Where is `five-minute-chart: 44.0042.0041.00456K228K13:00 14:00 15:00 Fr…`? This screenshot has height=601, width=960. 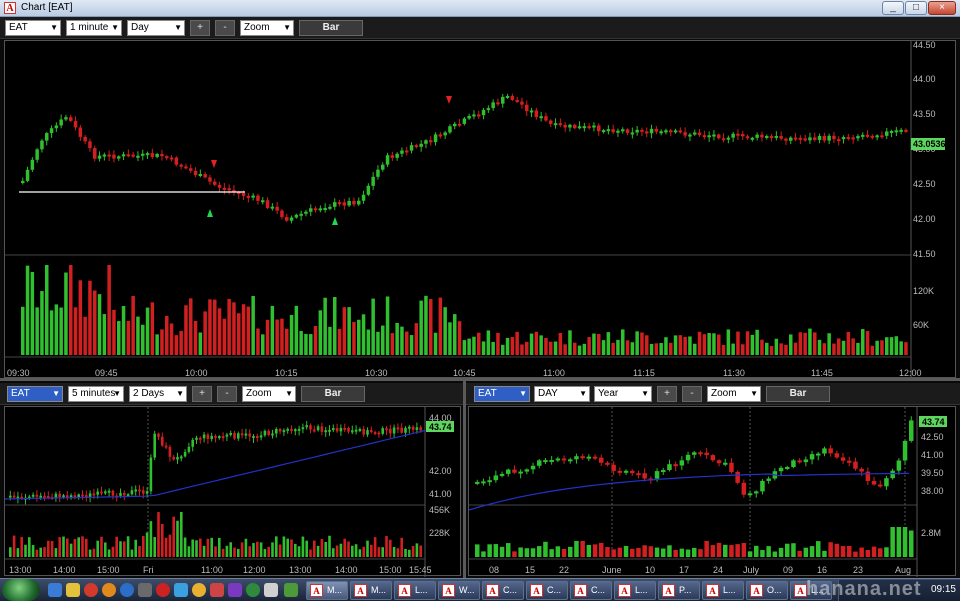 five-minute-chart: 44.0042.0041.00456K228K13:00 14:00 15:00 Fr… is located at coordinates (233, 492).